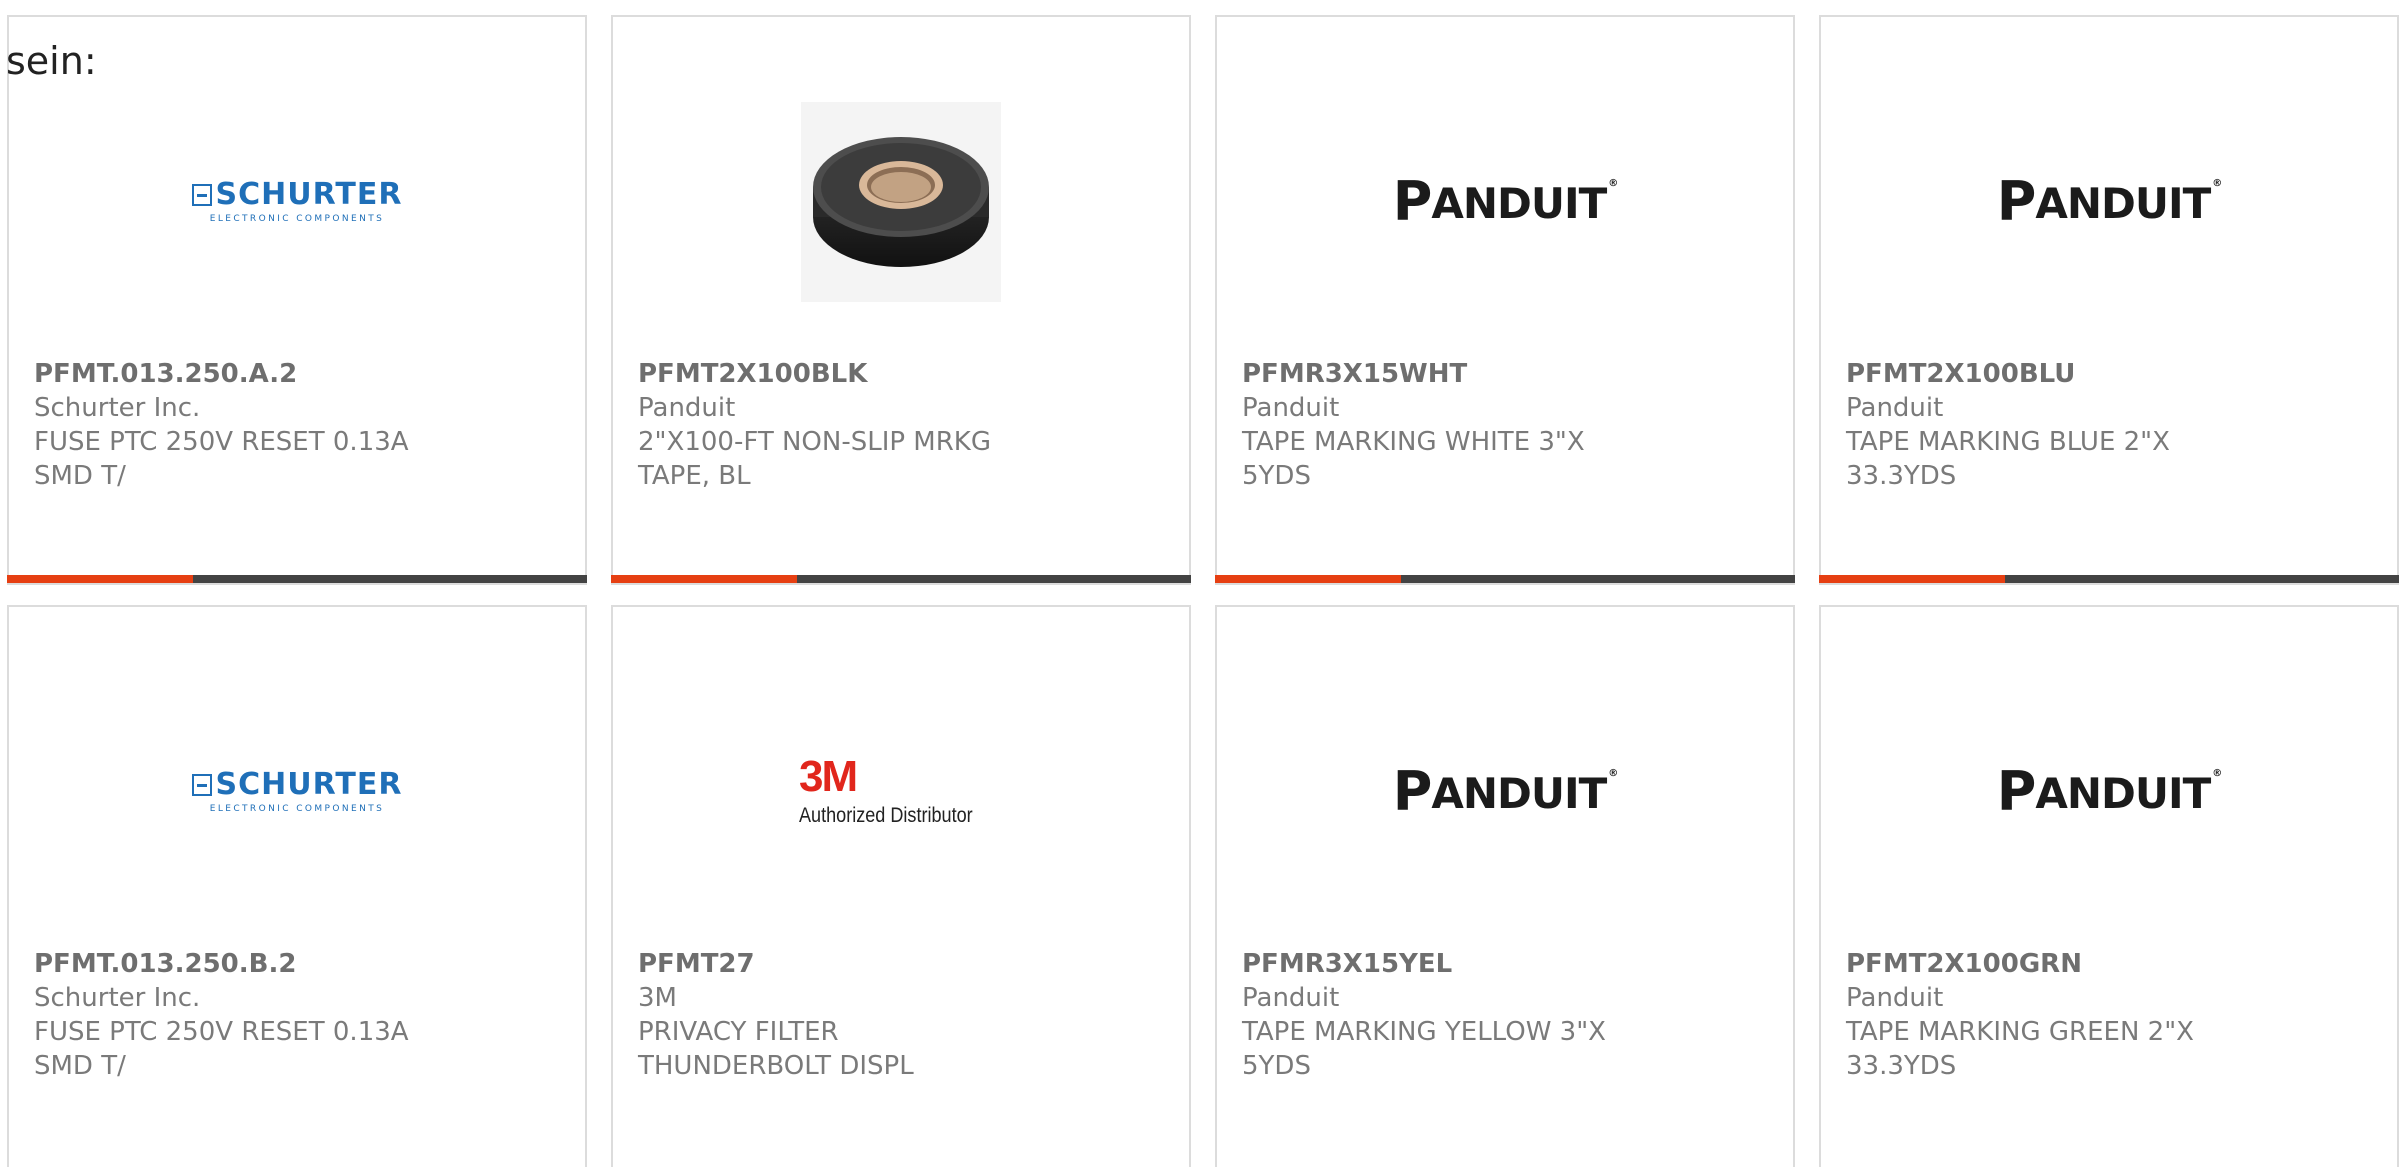 The width and height of the screenshot is (2400, 1167). What do you see at coordinates (2020, 1049) in the screenshot?
I see `product-description: TAPE MARKING GREEN 2"X 33.3YDS` at bounding box center [2020, 1049].